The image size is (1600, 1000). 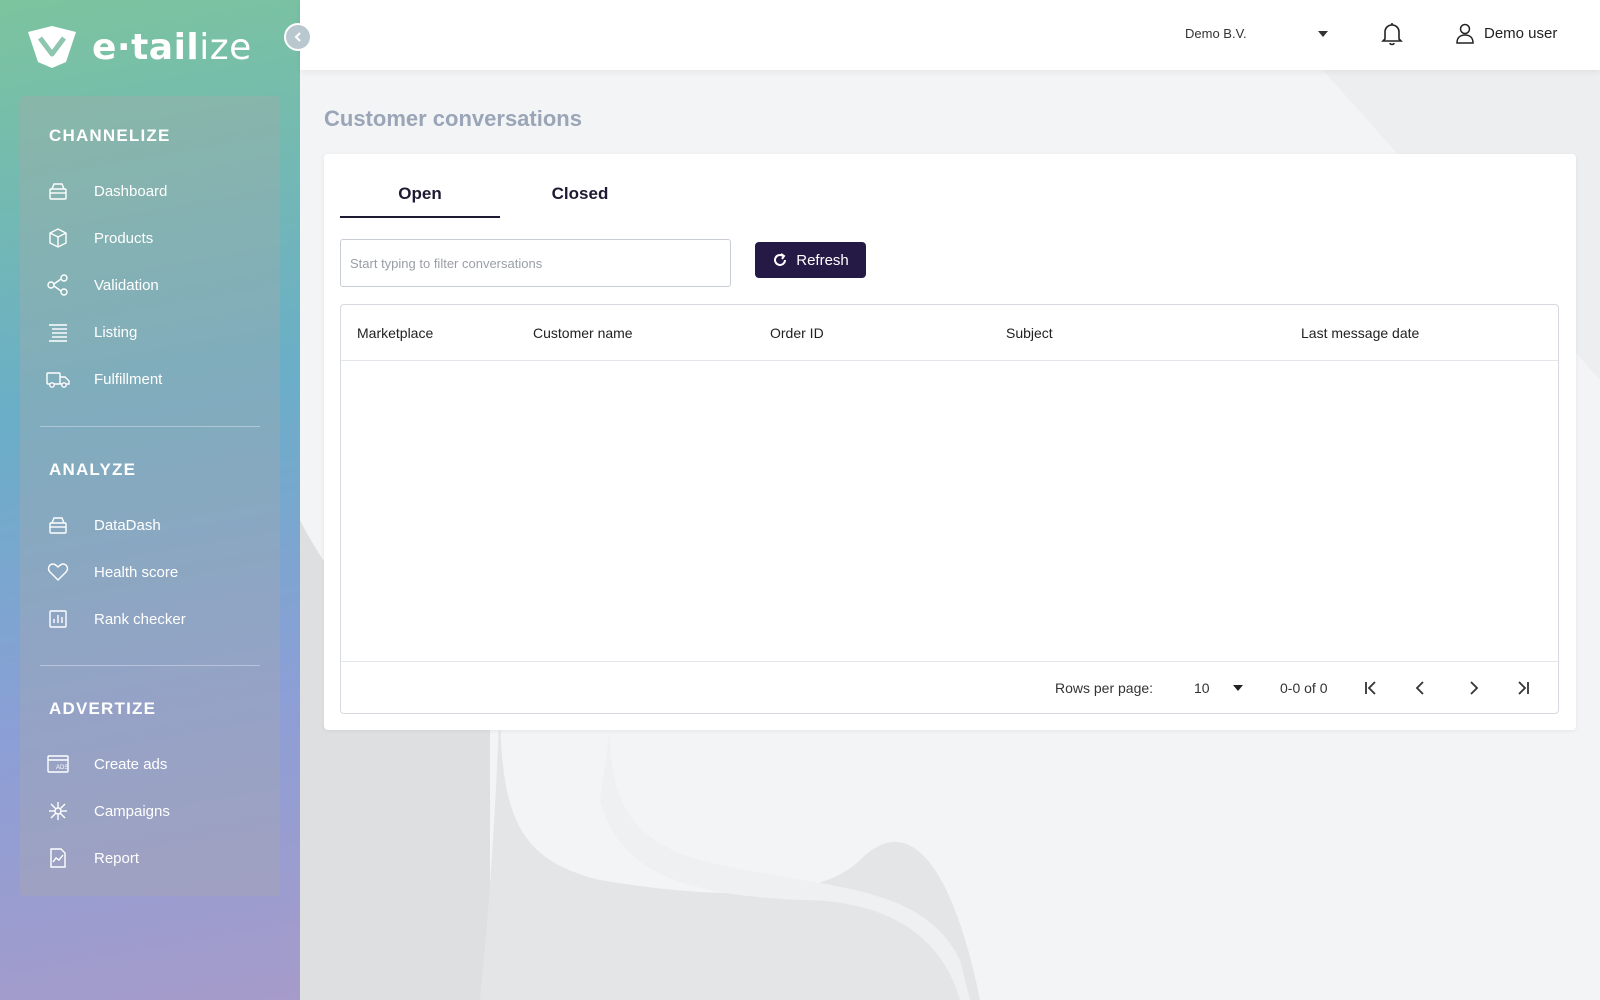 What do you see at coordinates (103, 708) in the screenshot?
I see `section-title-advertize: ADVERTIZE` at bounding box center [103, 708].